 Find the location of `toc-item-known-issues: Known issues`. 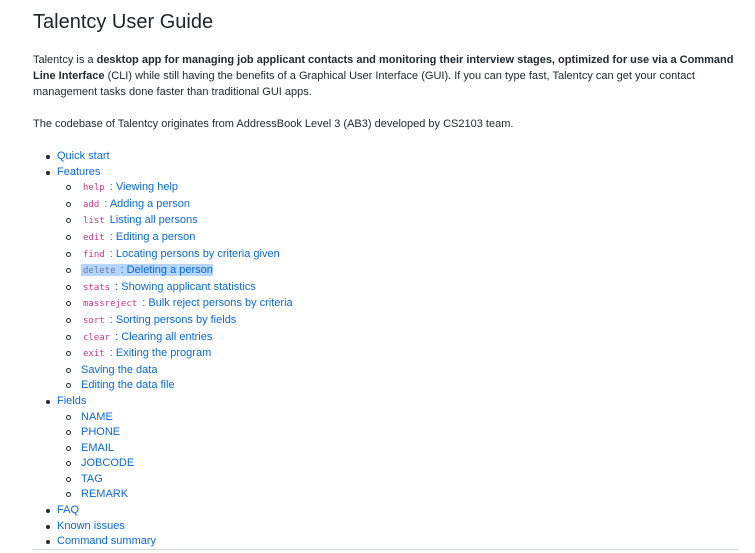

toc-item-known-issues: Known issues is located at coordinates (388, 527).